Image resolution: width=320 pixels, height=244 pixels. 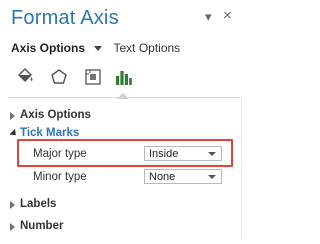 I want to click on section-label: Axis Options, so click(x=55, y=115).